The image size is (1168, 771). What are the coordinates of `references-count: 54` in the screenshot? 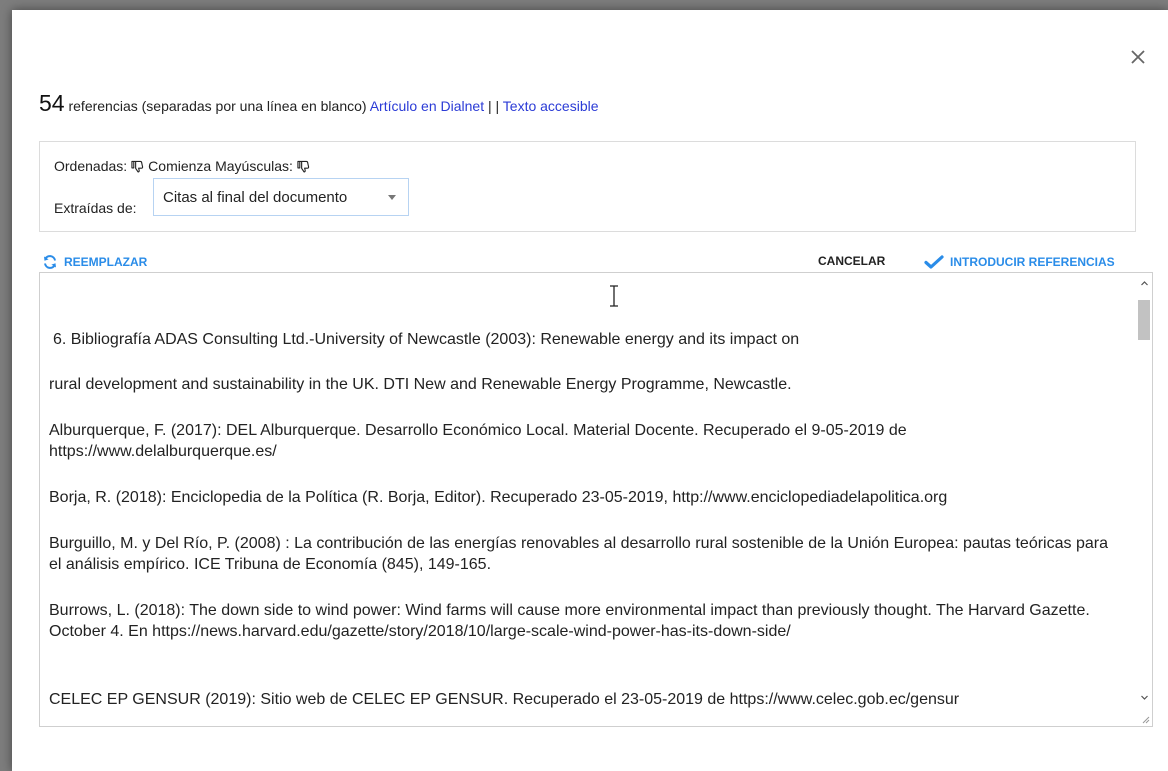 It's located at (52, 103).